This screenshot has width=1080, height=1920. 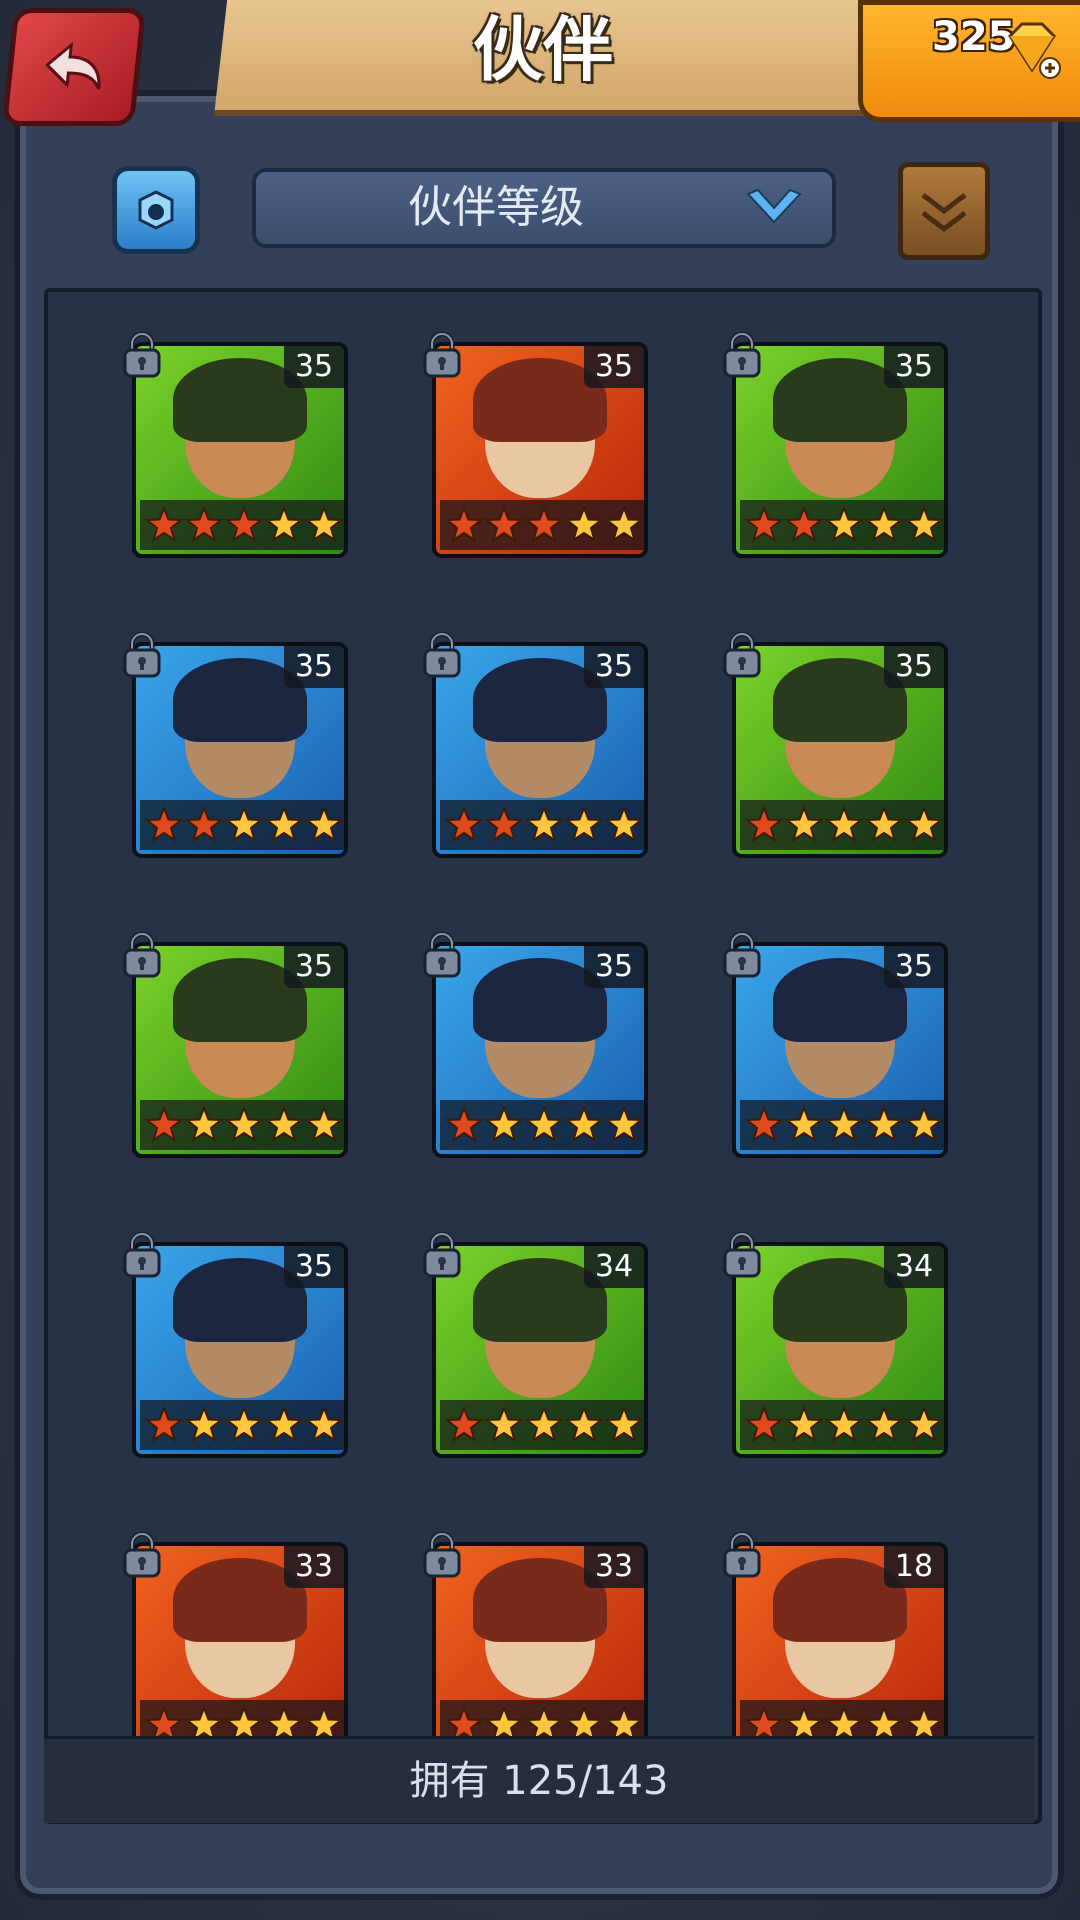 I want to click on chevron-down-icon, so click(x=774, y=206).